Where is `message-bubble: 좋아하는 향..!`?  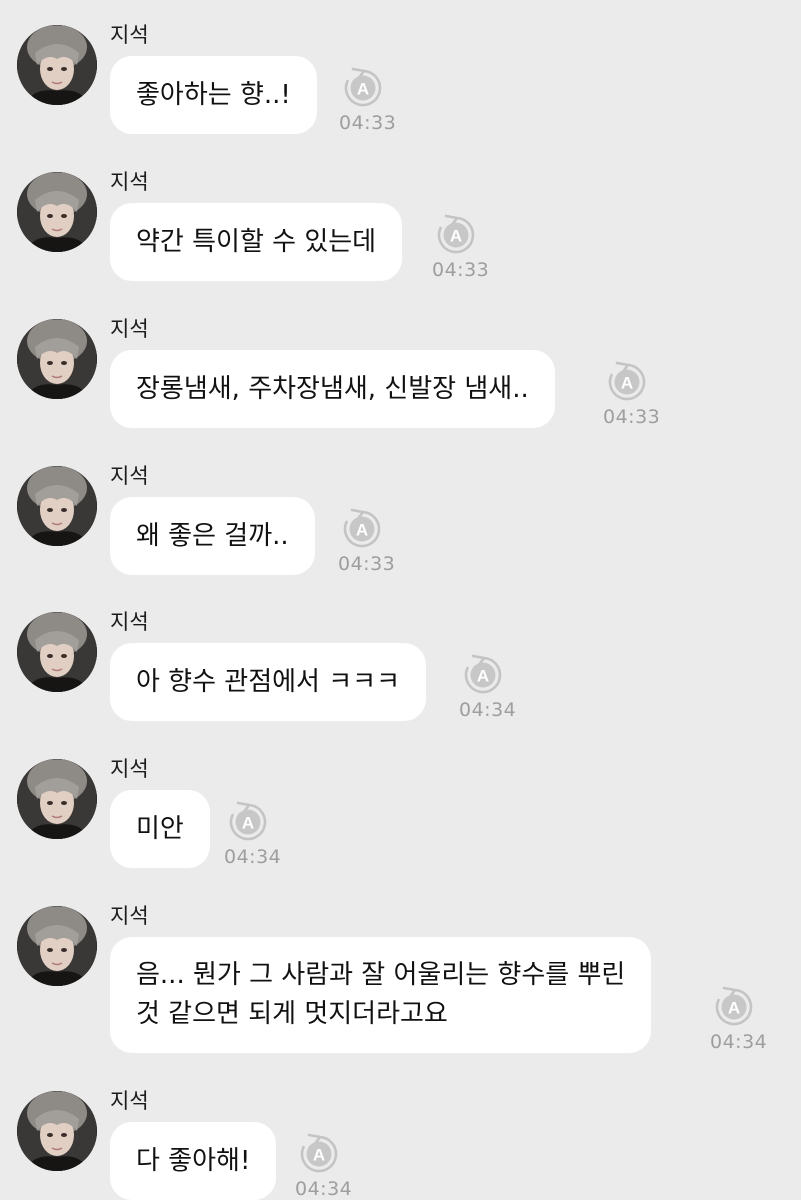 message-bubble: 좋아하는 향..! is located at coordinates (213, 95).